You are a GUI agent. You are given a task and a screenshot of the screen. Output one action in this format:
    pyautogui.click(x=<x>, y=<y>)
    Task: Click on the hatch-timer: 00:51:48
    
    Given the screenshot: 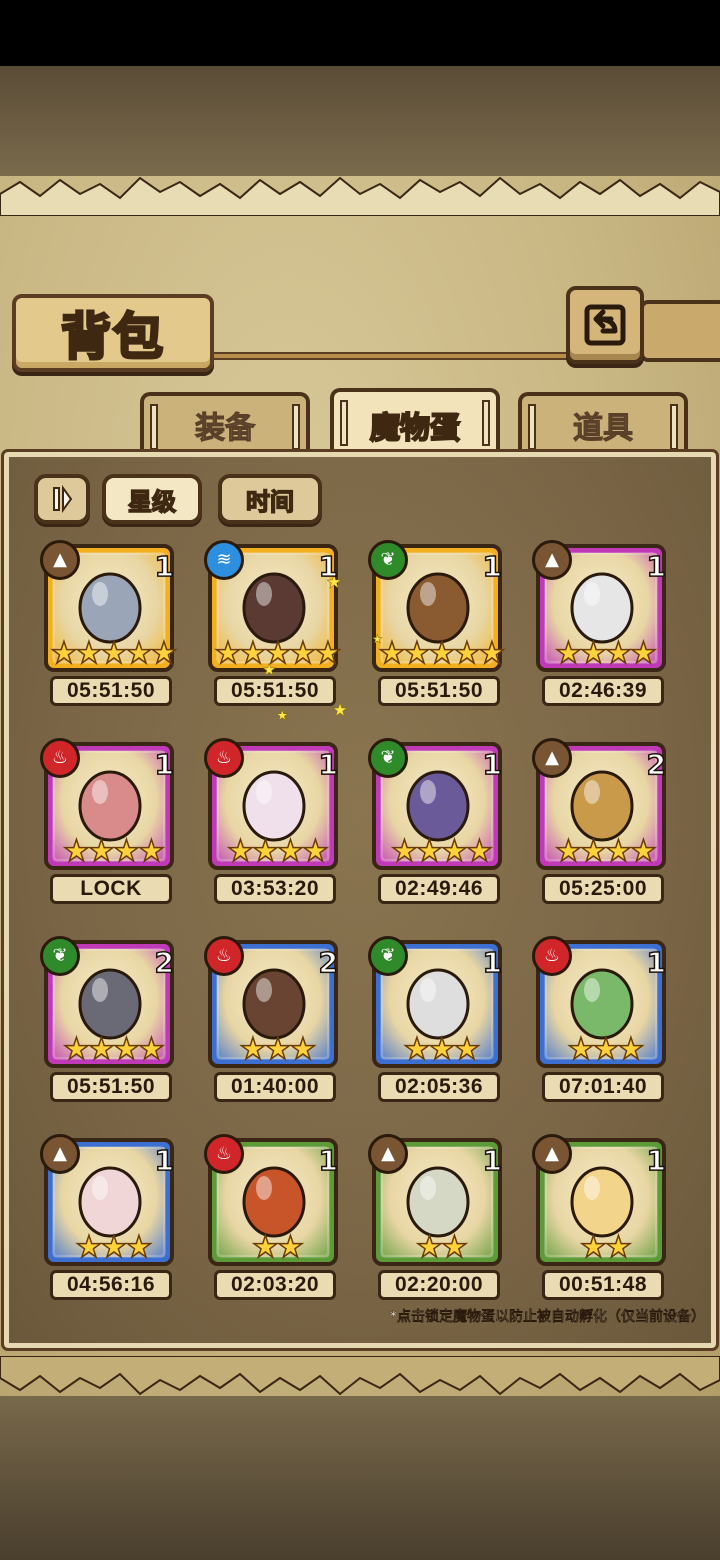 What is the action you would take?
    pyautogui.click(x=603, y=1285)
    